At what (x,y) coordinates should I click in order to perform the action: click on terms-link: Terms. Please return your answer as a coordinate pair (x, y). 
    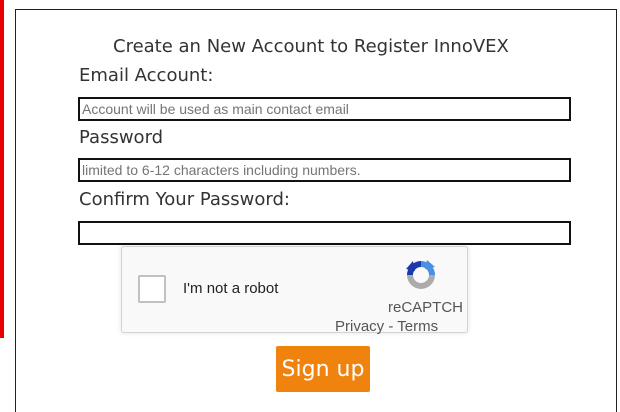
    Looking at the image, I should click on (417, 326).